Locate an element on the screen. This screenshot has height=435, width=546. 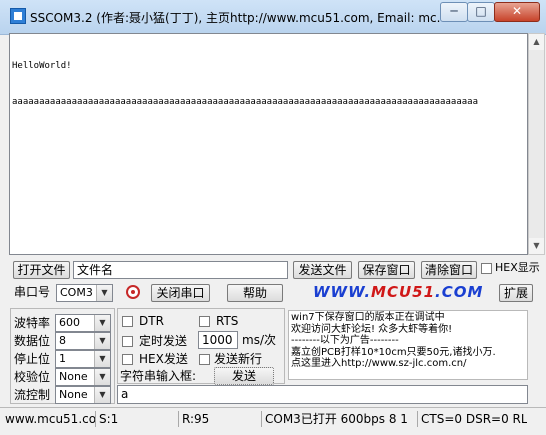
ad-link: 点这里进入http://www.sz-jlc.com.cn/ is located at coordinates (408, 364).